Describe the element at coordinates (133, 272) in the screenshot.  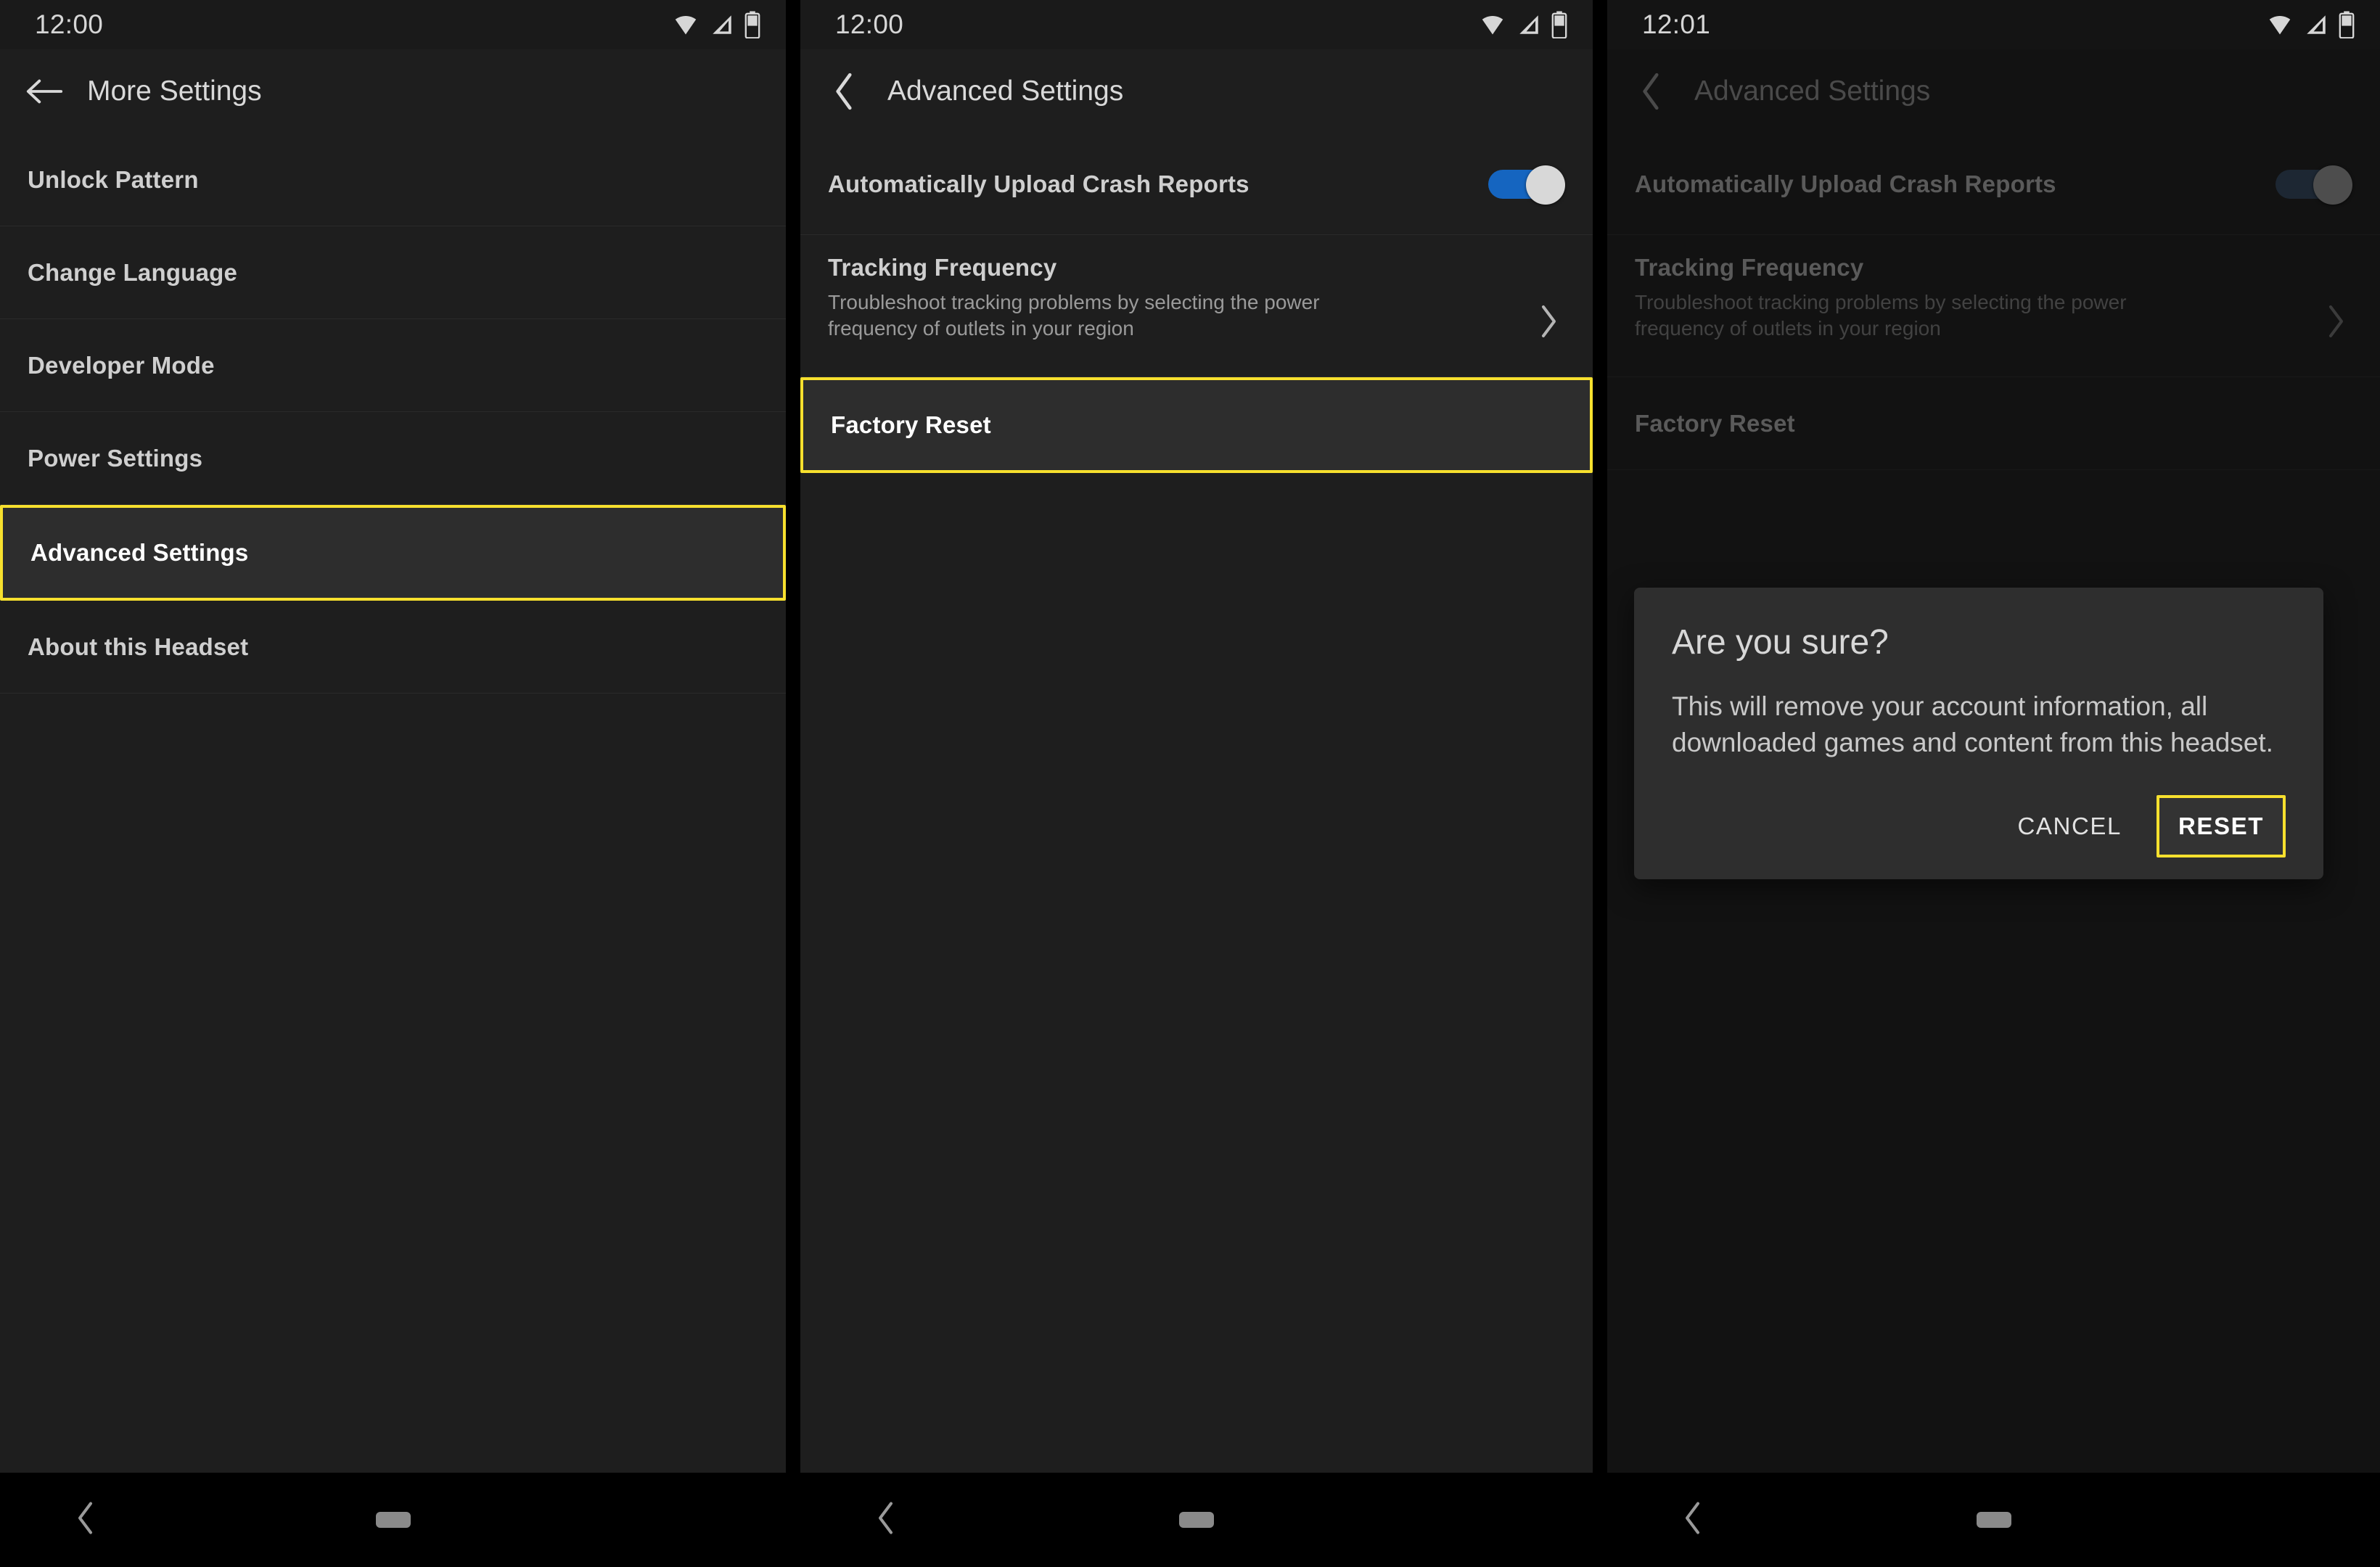
I see `list-item-label: Change Language` at that location.